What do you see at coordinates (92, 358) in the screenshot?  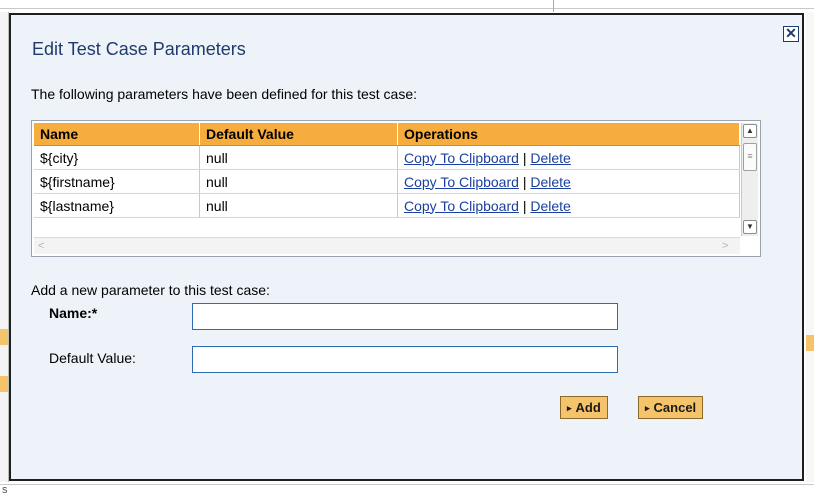 I see `default-value-label: Default Value:` at bounding box center [92, 358].